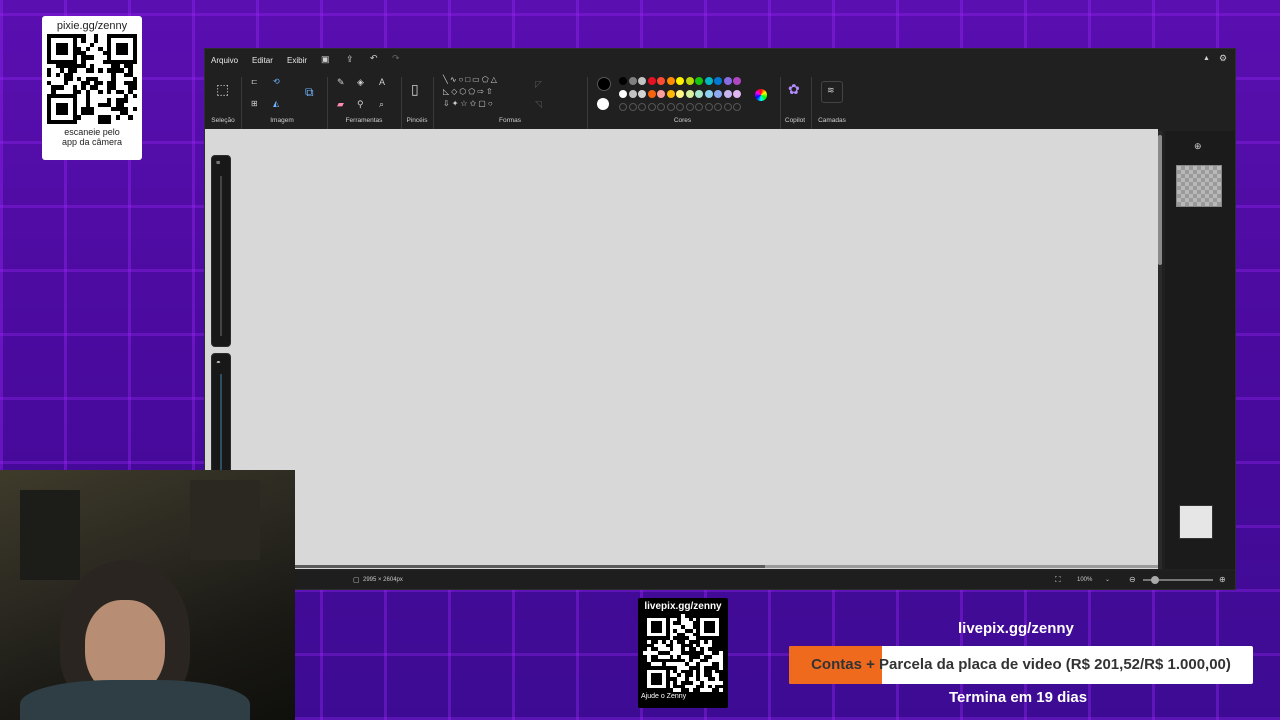 This screenshot has width=1280, height=720. What do you see at coordinates (1132, 579) in the screenshot?
I see `zoom-out-icon: ⊖` at bounding box center [1132, 579].